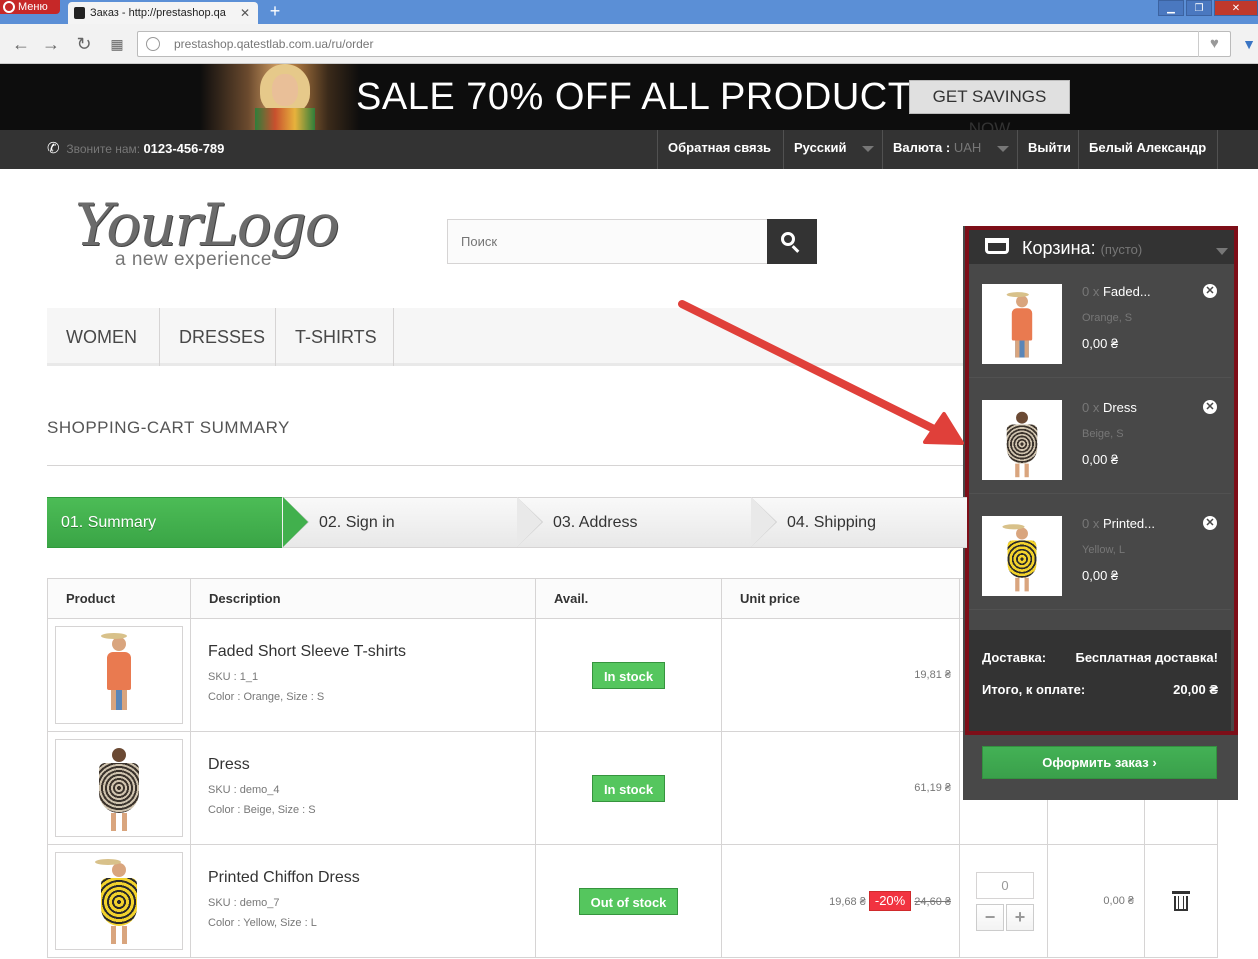 This screenshot has height=959, width=1258. What do you see at coordinates (831, 522) in the screenshot?
I see `step-label: 04. Shipping` at bounding box center [831, 522].